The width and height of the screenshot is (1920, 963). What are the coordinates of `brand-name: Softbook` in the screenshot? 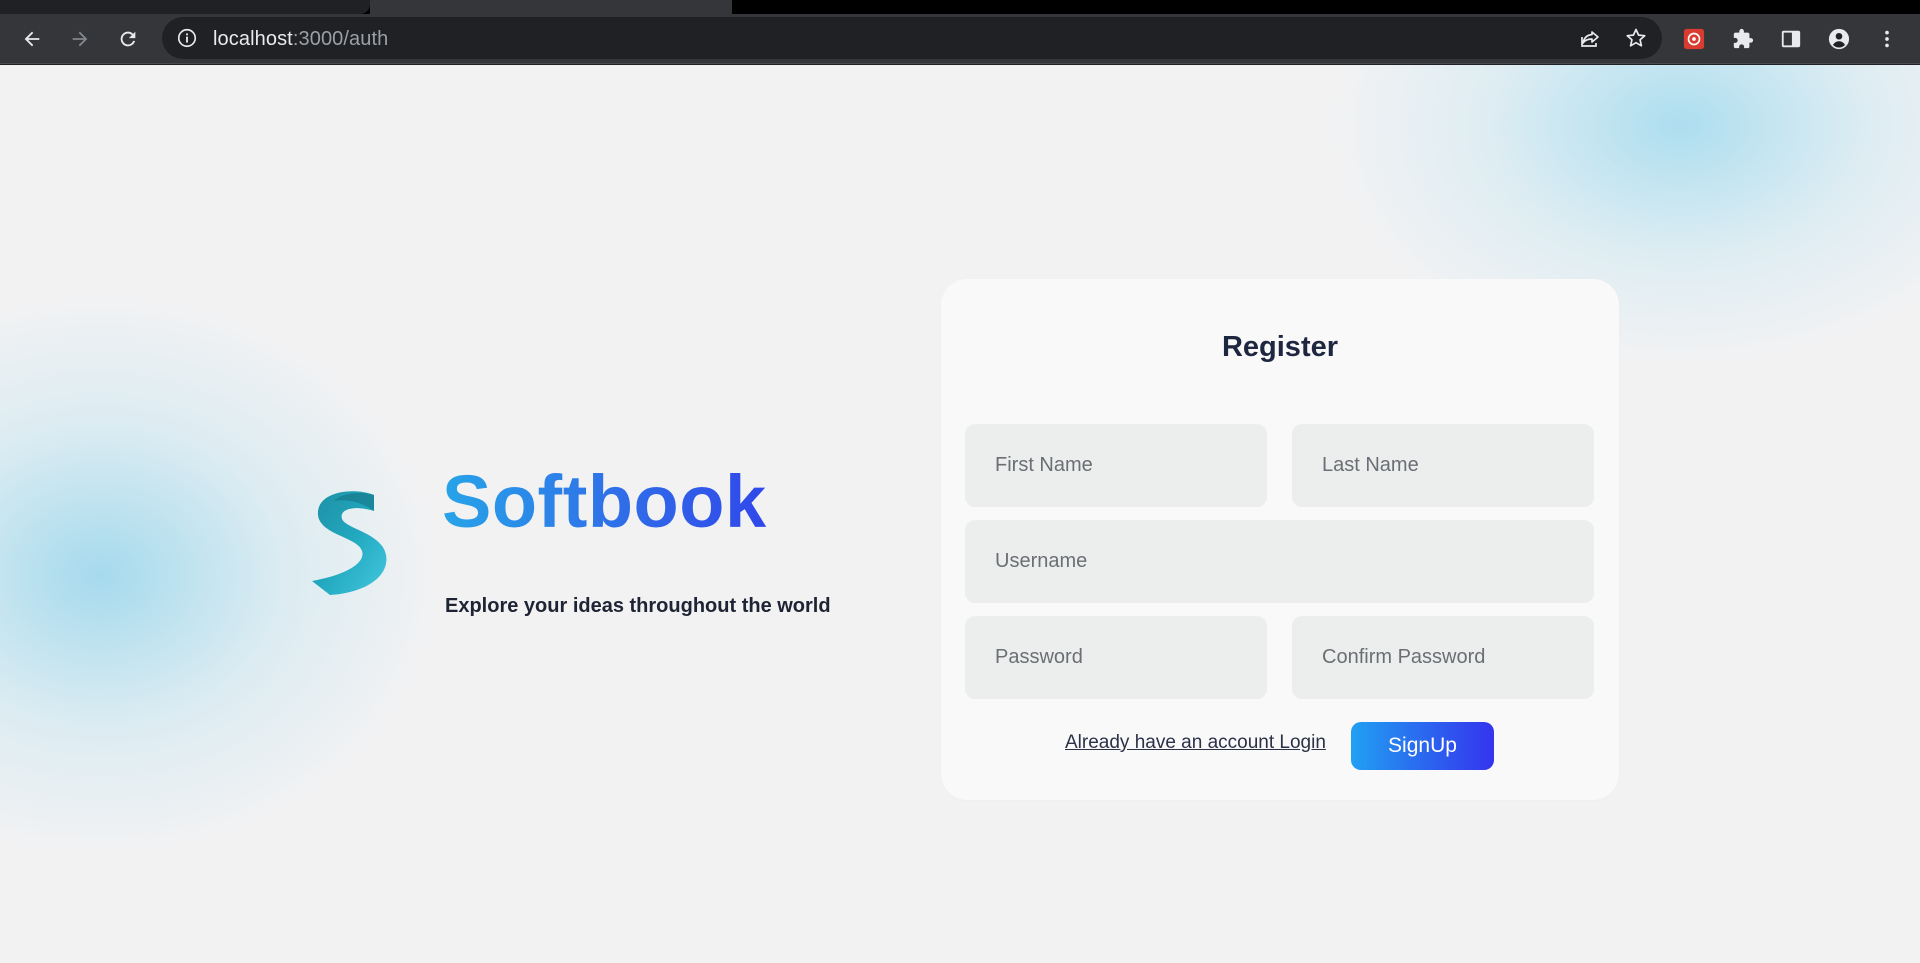 It's located at (604, 501).